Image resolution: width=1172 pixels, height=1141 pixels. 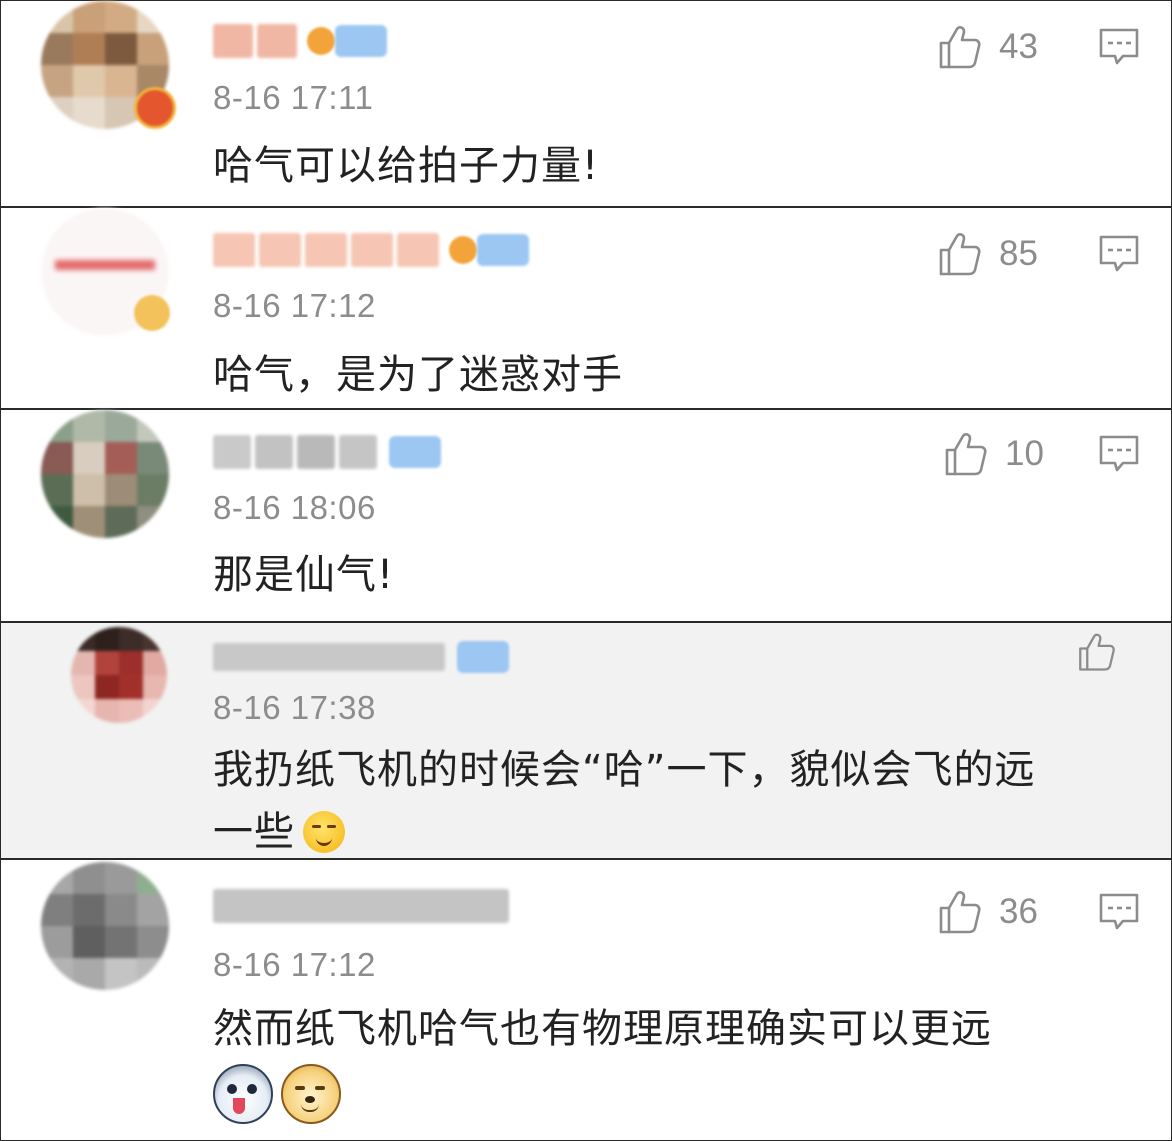 I want to click on like-button: 43, so click(x=986, y=47).